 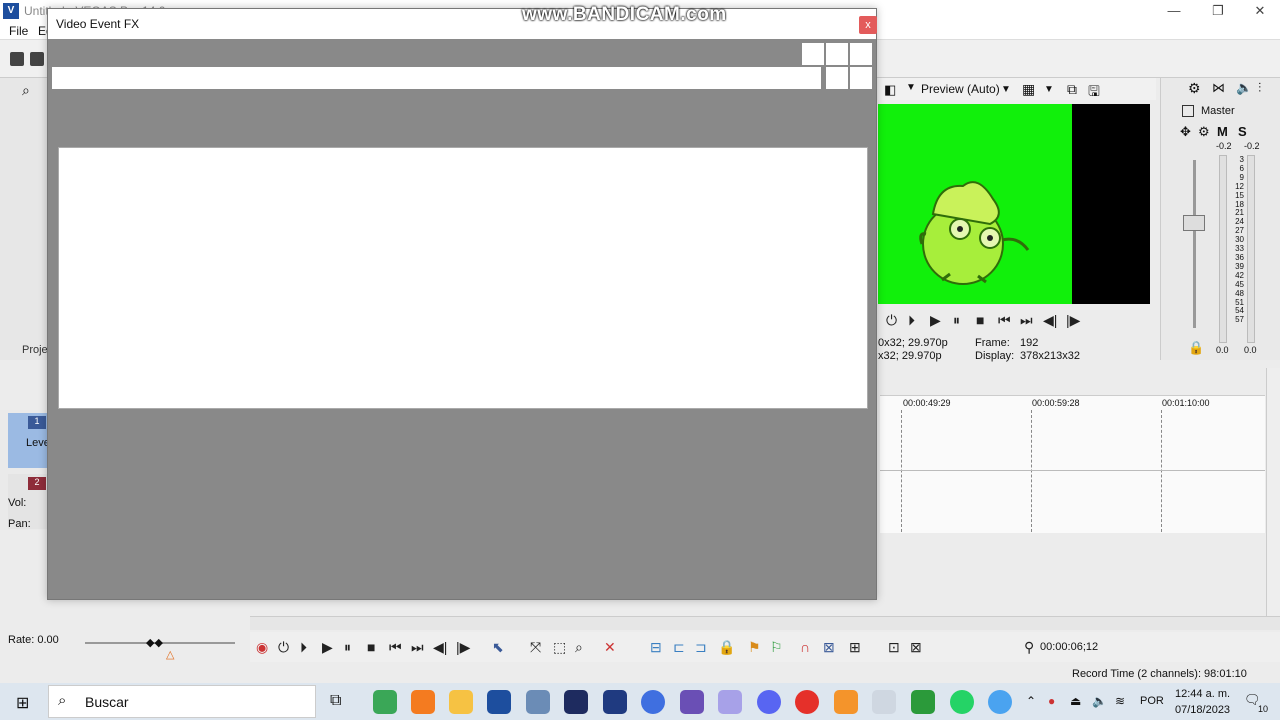 What do you see at coordinates (960, 89) in the screenshot?
I see `preview-quality-select: Preview (Auto)` at bounding box center [960, 89].